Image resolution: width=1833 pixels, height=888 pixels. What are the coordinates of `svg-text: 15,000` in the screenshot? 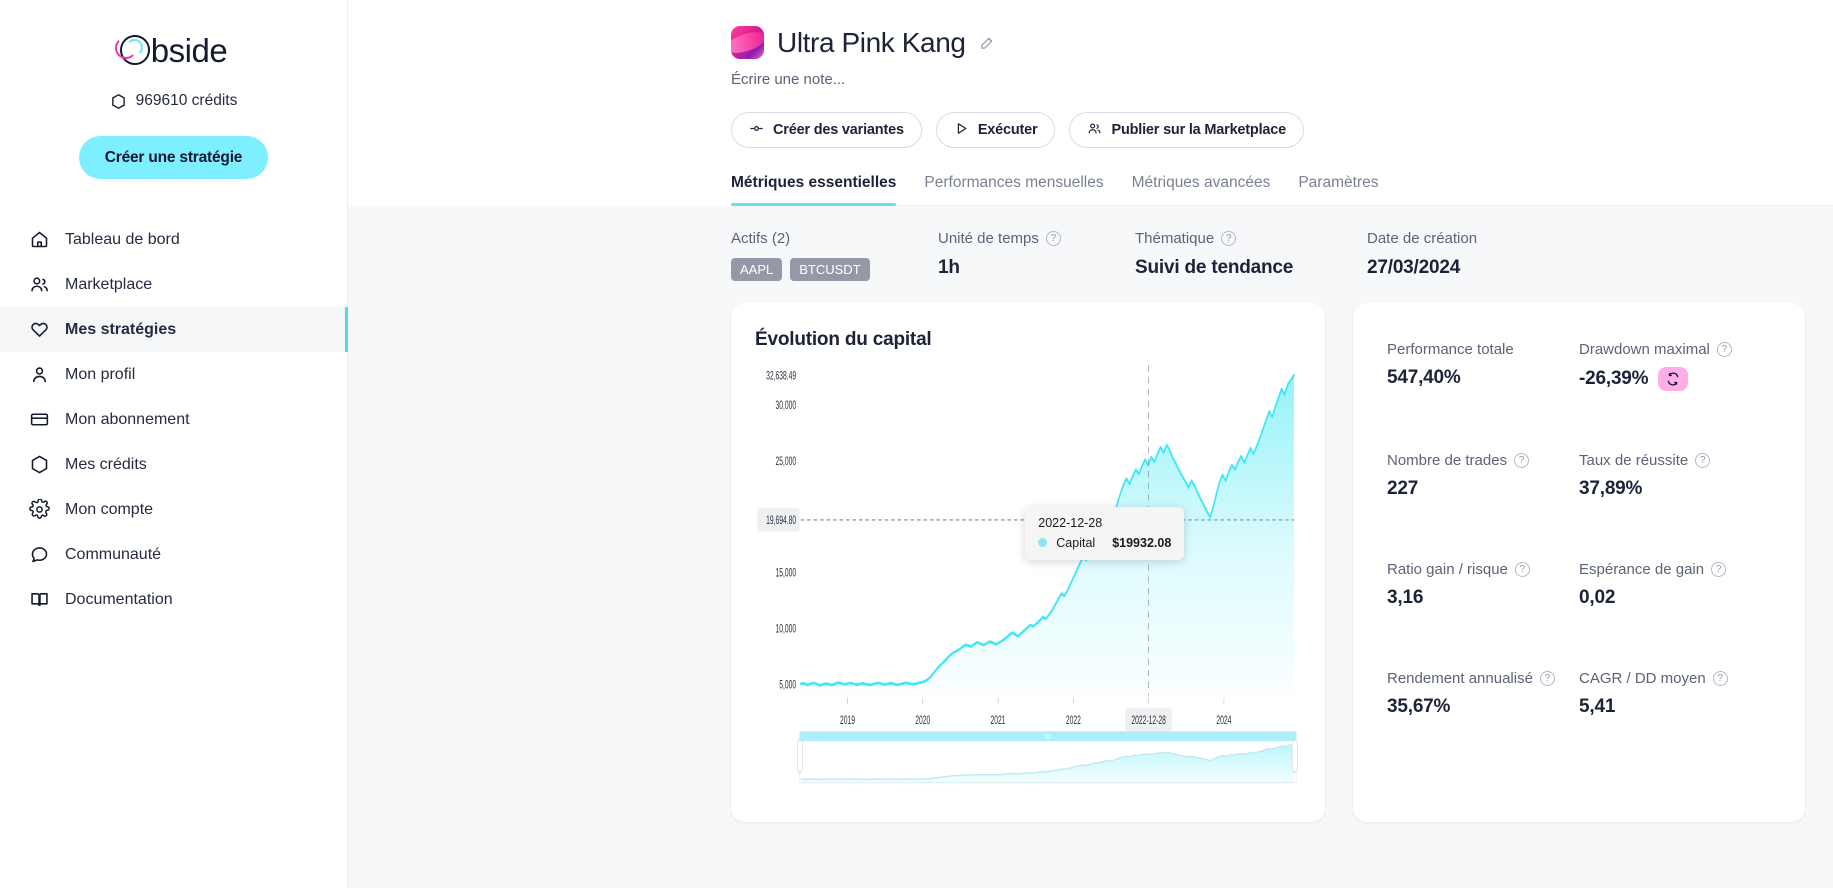 It's located at (785, 574).